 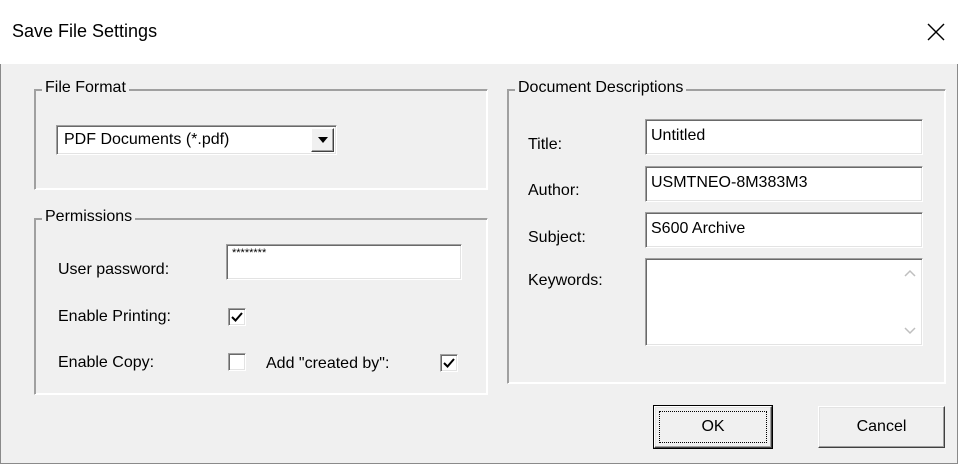 I want to click on subject-value: S600 Archive, so click(x=698, y=228).